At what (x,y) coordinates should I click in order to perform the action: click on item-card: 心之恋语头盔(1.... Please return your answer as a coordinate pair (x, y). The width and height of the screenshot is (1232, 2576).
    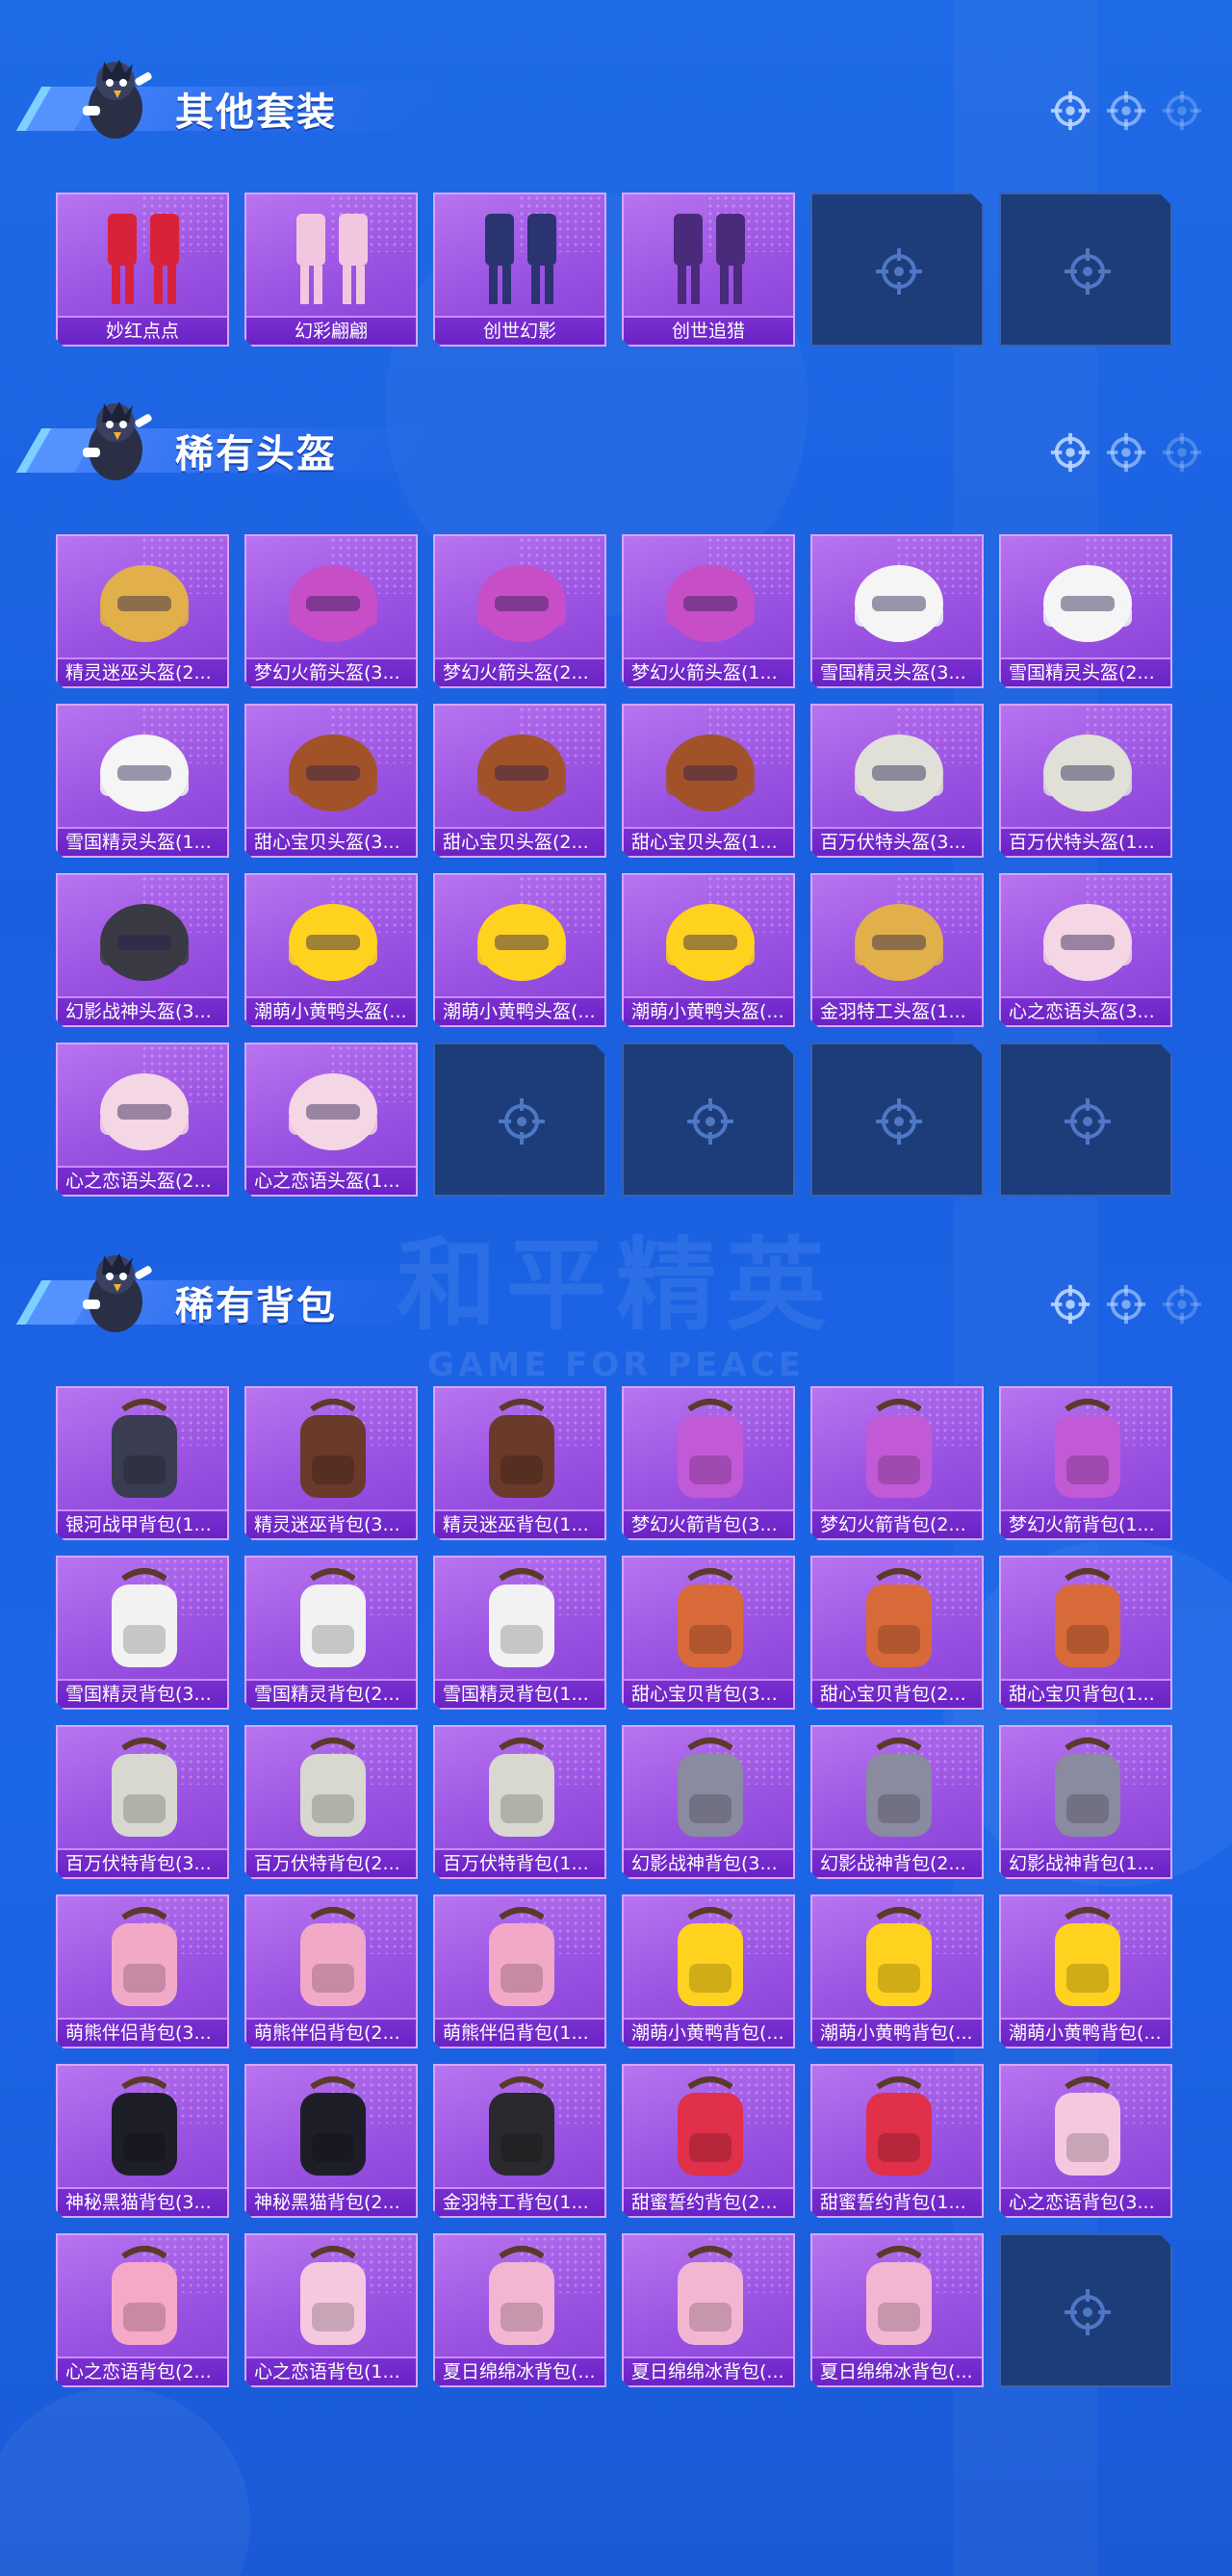
    Looking at the image, I should click on (331, 1120).